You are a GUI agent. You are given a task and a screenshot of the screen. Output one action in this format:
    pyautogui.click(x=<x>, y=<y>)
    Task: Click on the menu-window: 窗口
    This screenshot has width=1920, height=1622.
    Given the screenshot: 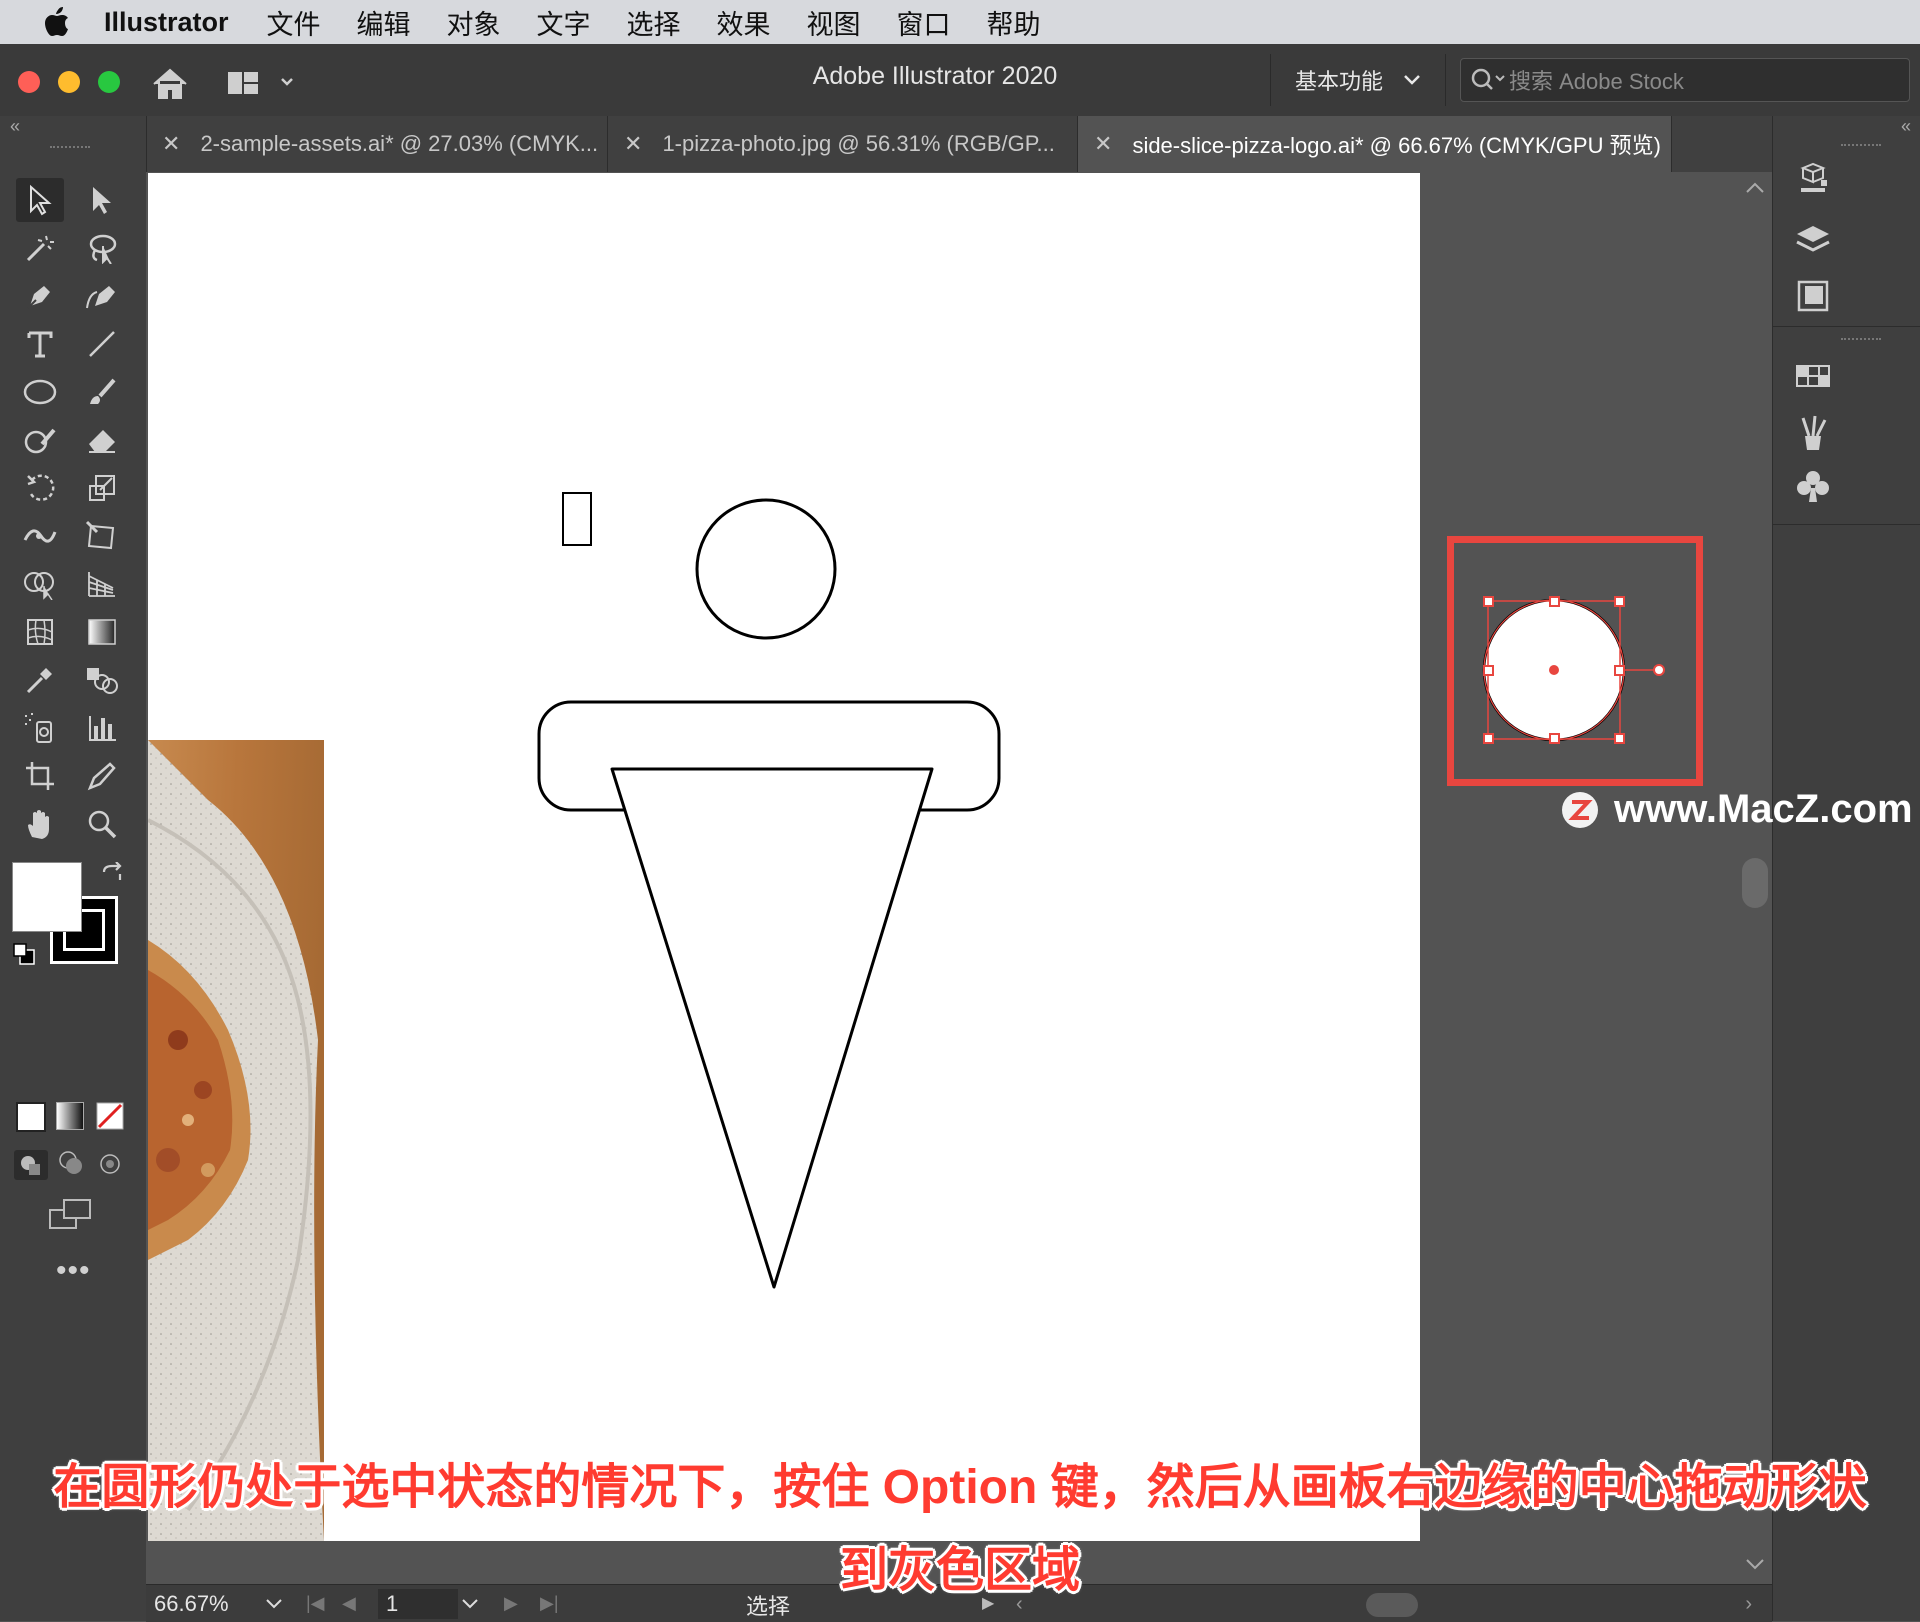 What is the action you would take?
    pyautogui.click(x=924, y=22)
    